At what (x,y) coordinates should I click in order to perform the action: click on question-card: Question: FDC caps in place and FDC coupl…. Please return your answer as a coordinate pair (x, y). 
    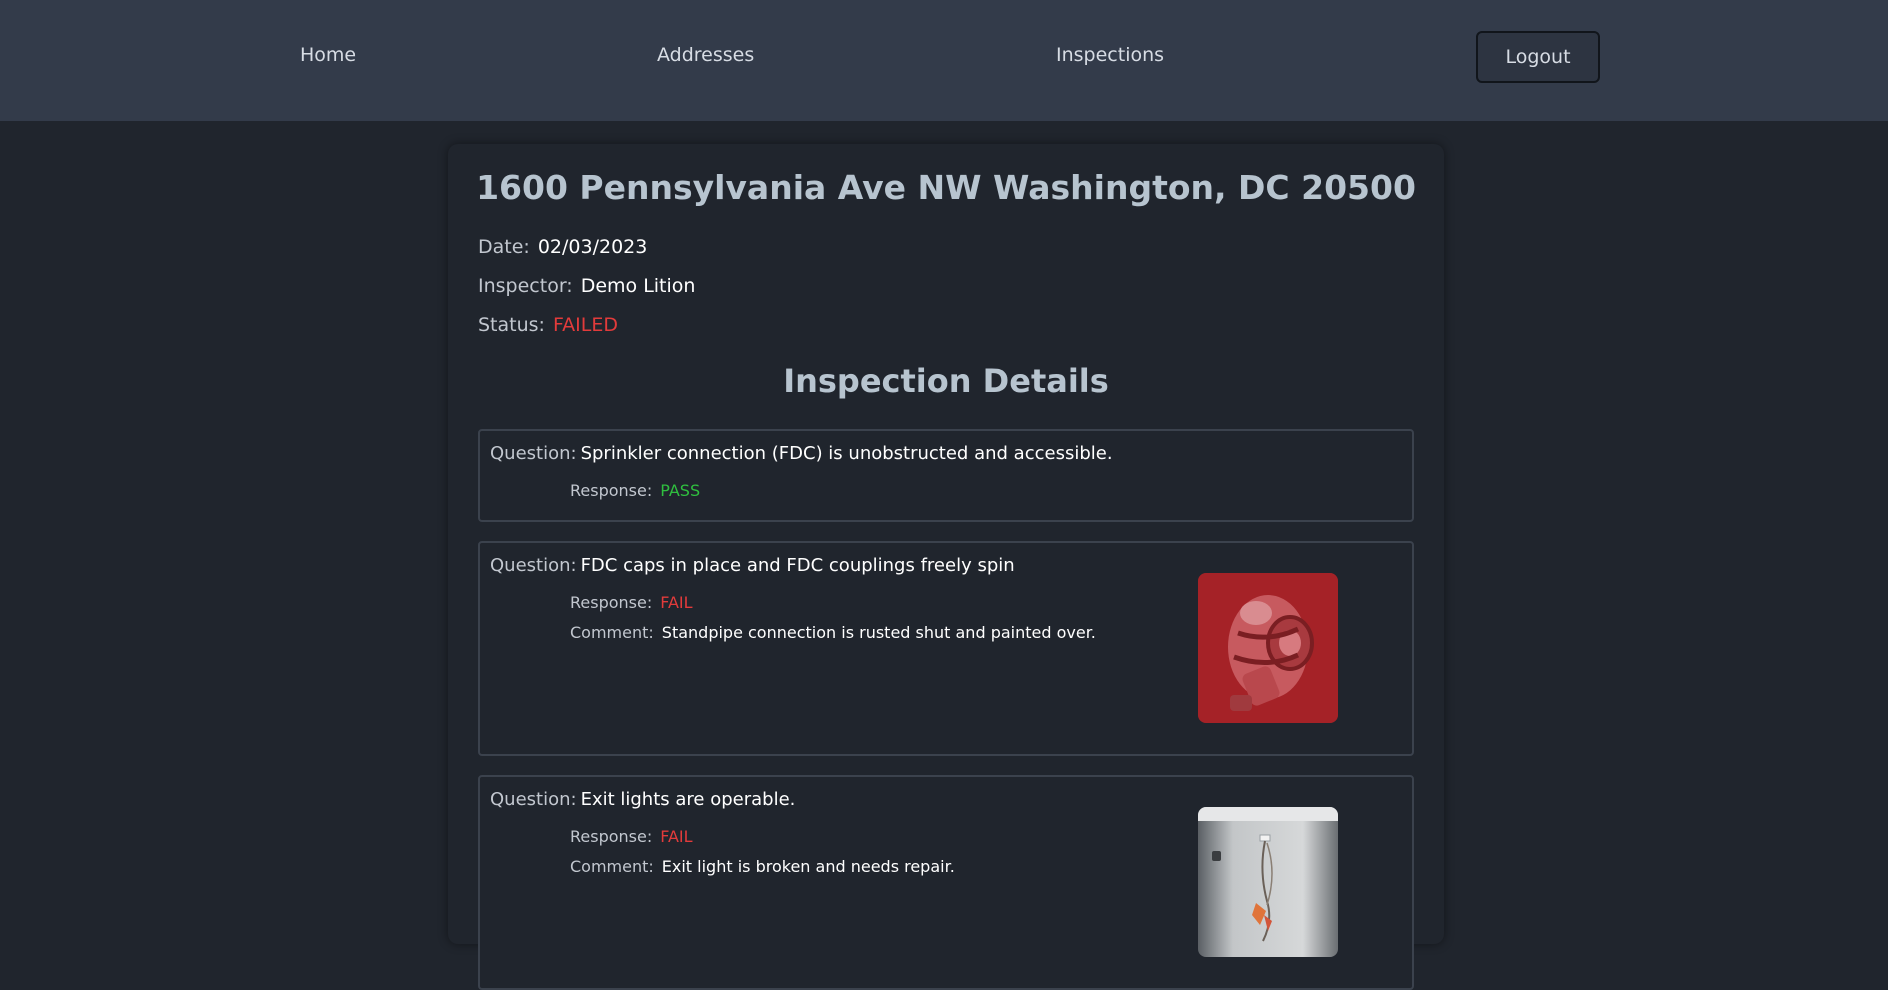
    Looking at the image, I should click on (946, 648).